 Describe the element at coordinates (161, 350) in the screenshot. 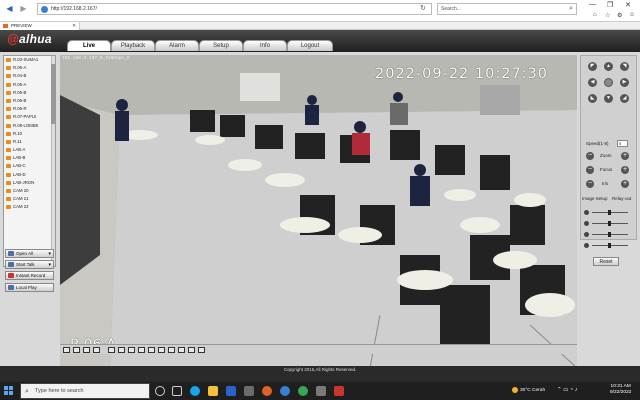

I see `zoom-icon` at that location.